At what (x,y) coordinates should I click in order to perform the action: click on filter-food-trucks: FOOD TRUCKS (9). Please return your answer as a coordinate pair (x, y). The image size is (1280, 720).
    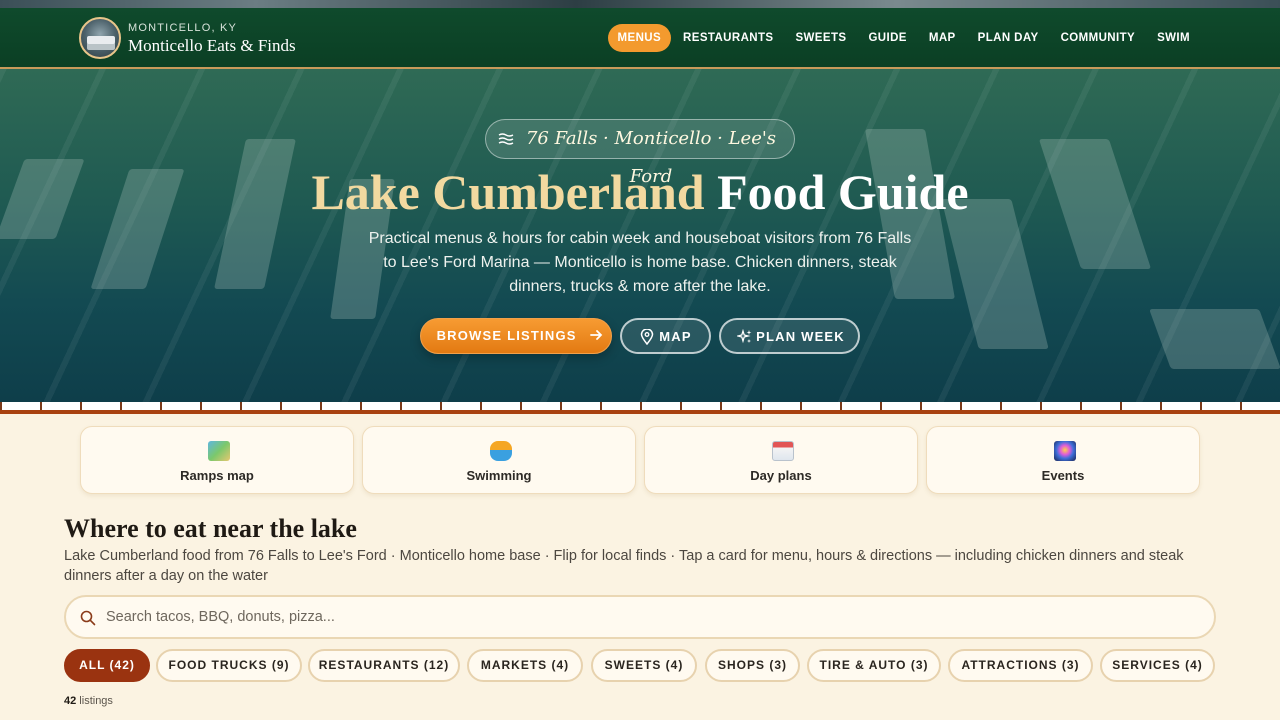
    Looking at the image, I should click on (229, 665).